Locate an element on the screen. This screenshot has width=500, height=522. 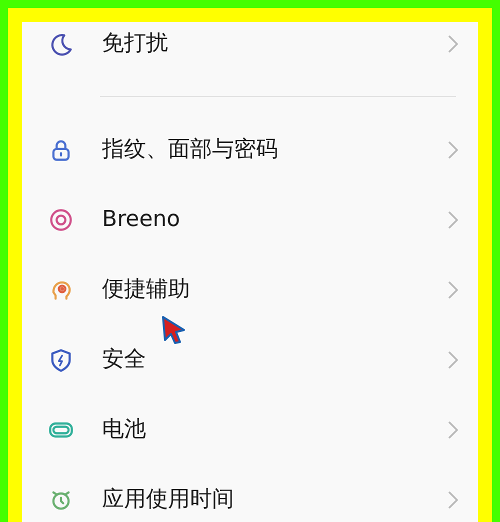
settings-item: 安全 is located at coordinates (250, 360).